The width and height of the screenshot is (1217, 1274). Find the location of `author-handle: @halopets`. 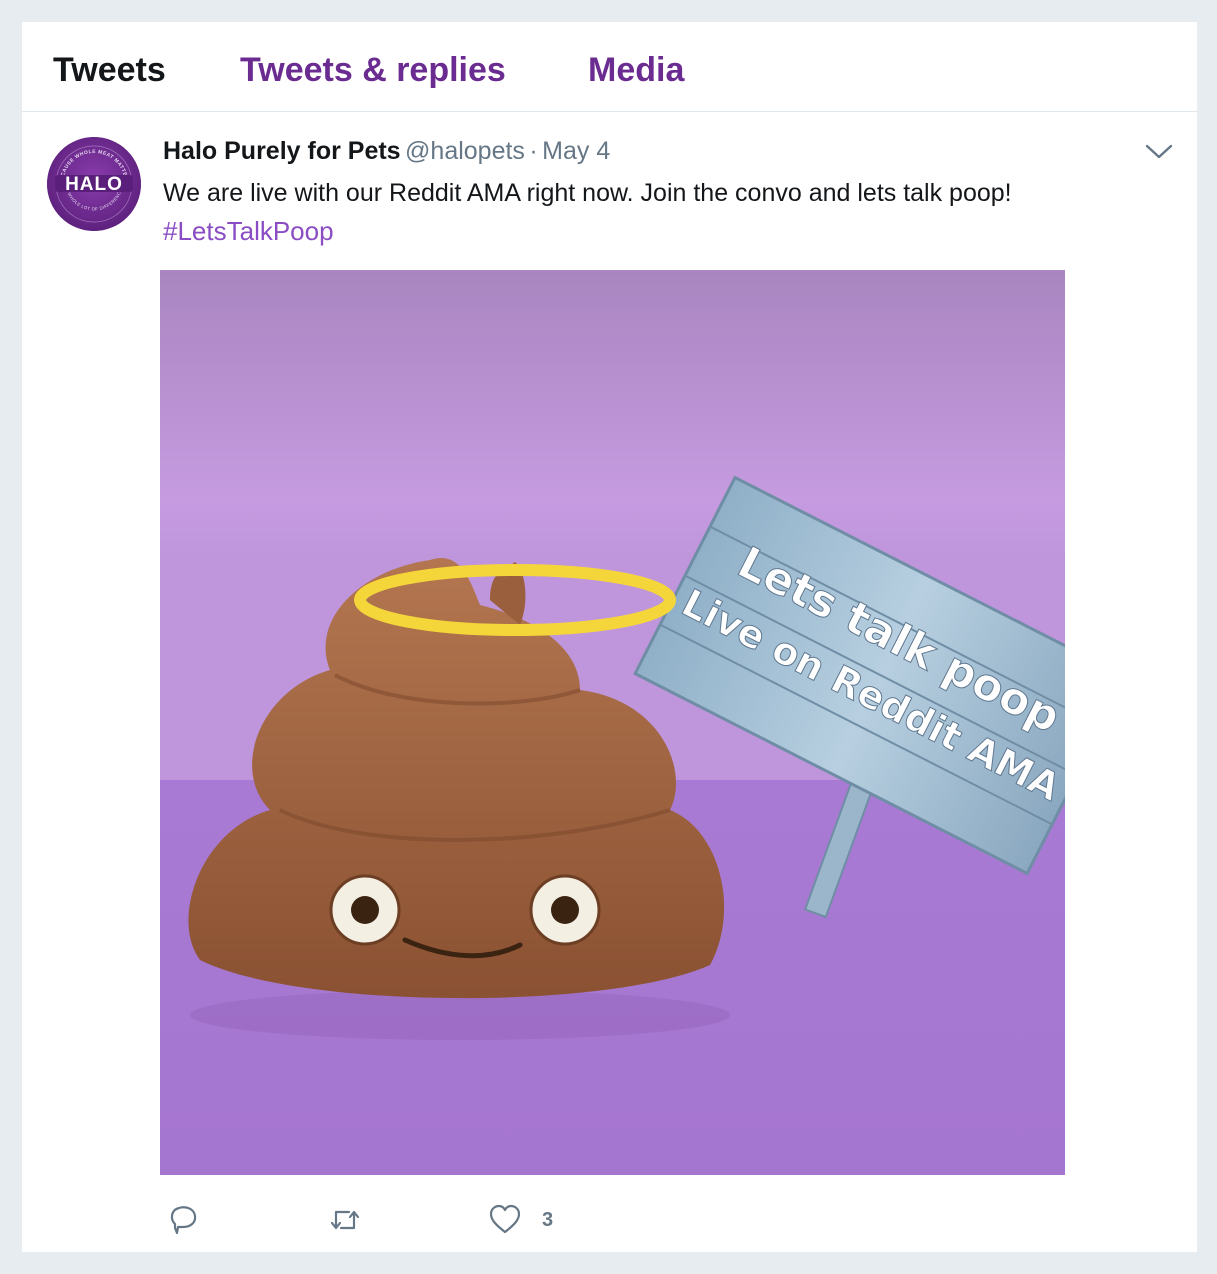

author-handle: @halopets is located at coordinates (465, 151).